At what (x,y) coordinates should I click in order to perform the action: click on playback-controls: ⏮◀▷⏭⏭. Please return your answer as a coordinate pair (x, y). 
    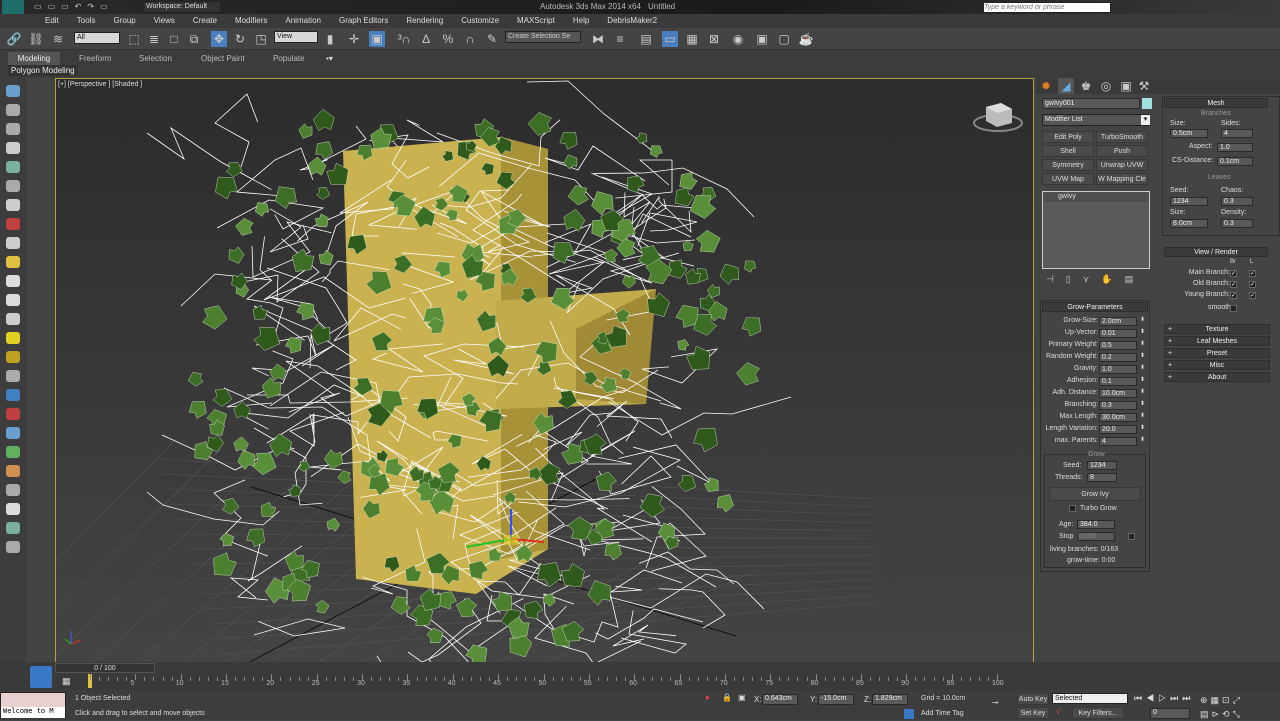
    Looking at the image, I should click on (1164, 698).